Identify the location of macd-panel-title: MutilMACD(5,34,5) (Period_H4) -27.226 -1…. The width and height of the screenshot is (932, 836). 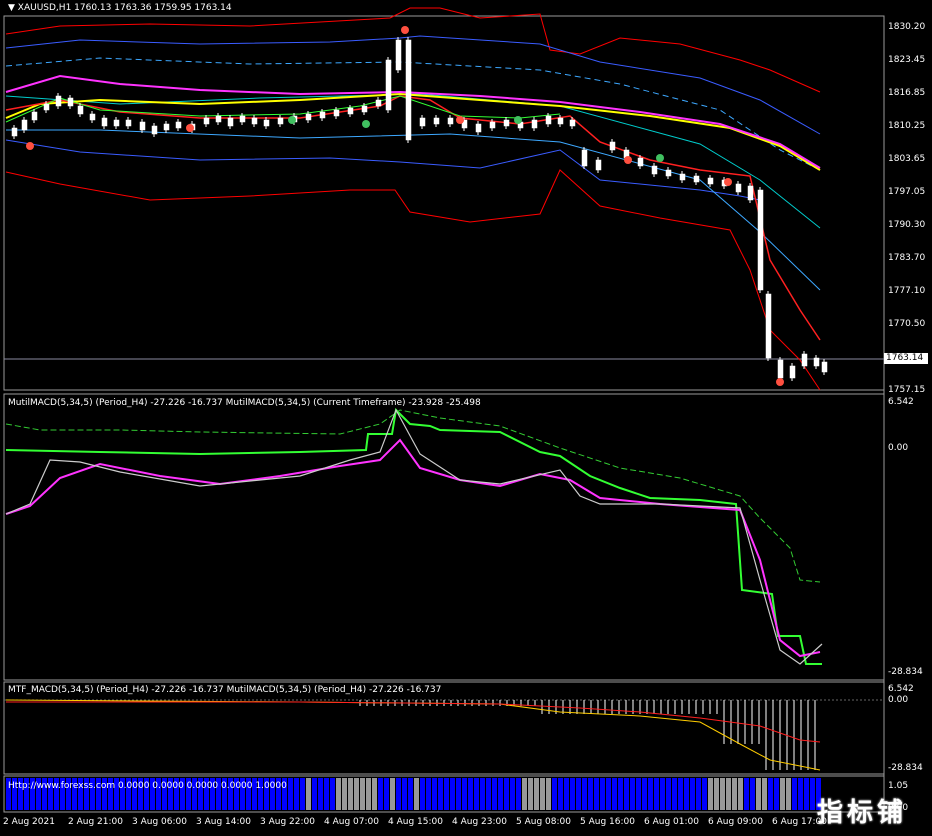
(244, 403).